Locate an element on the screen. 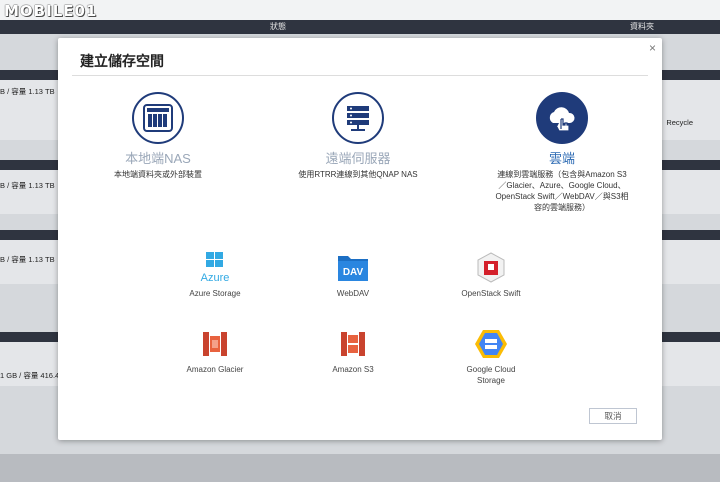 The image size is (720, 482). service-amazon-s3: Amazon S3 is located at coordinates (353, 350).